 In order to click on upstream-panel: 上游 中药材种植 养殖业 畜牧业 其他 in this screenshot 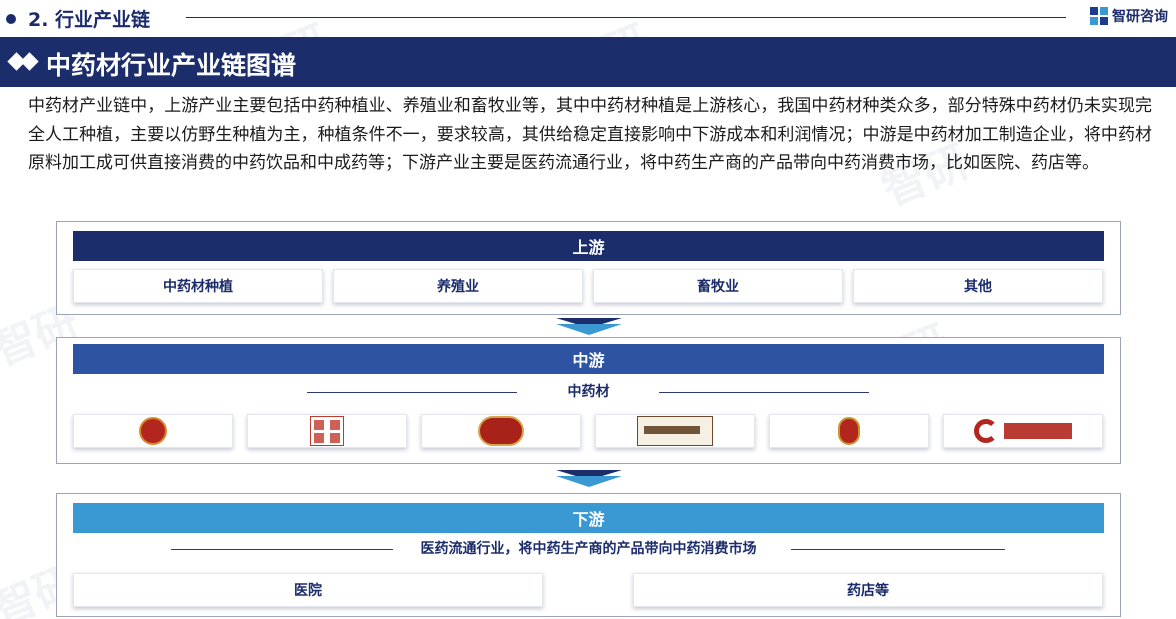, I will do `click(588, 268)`.